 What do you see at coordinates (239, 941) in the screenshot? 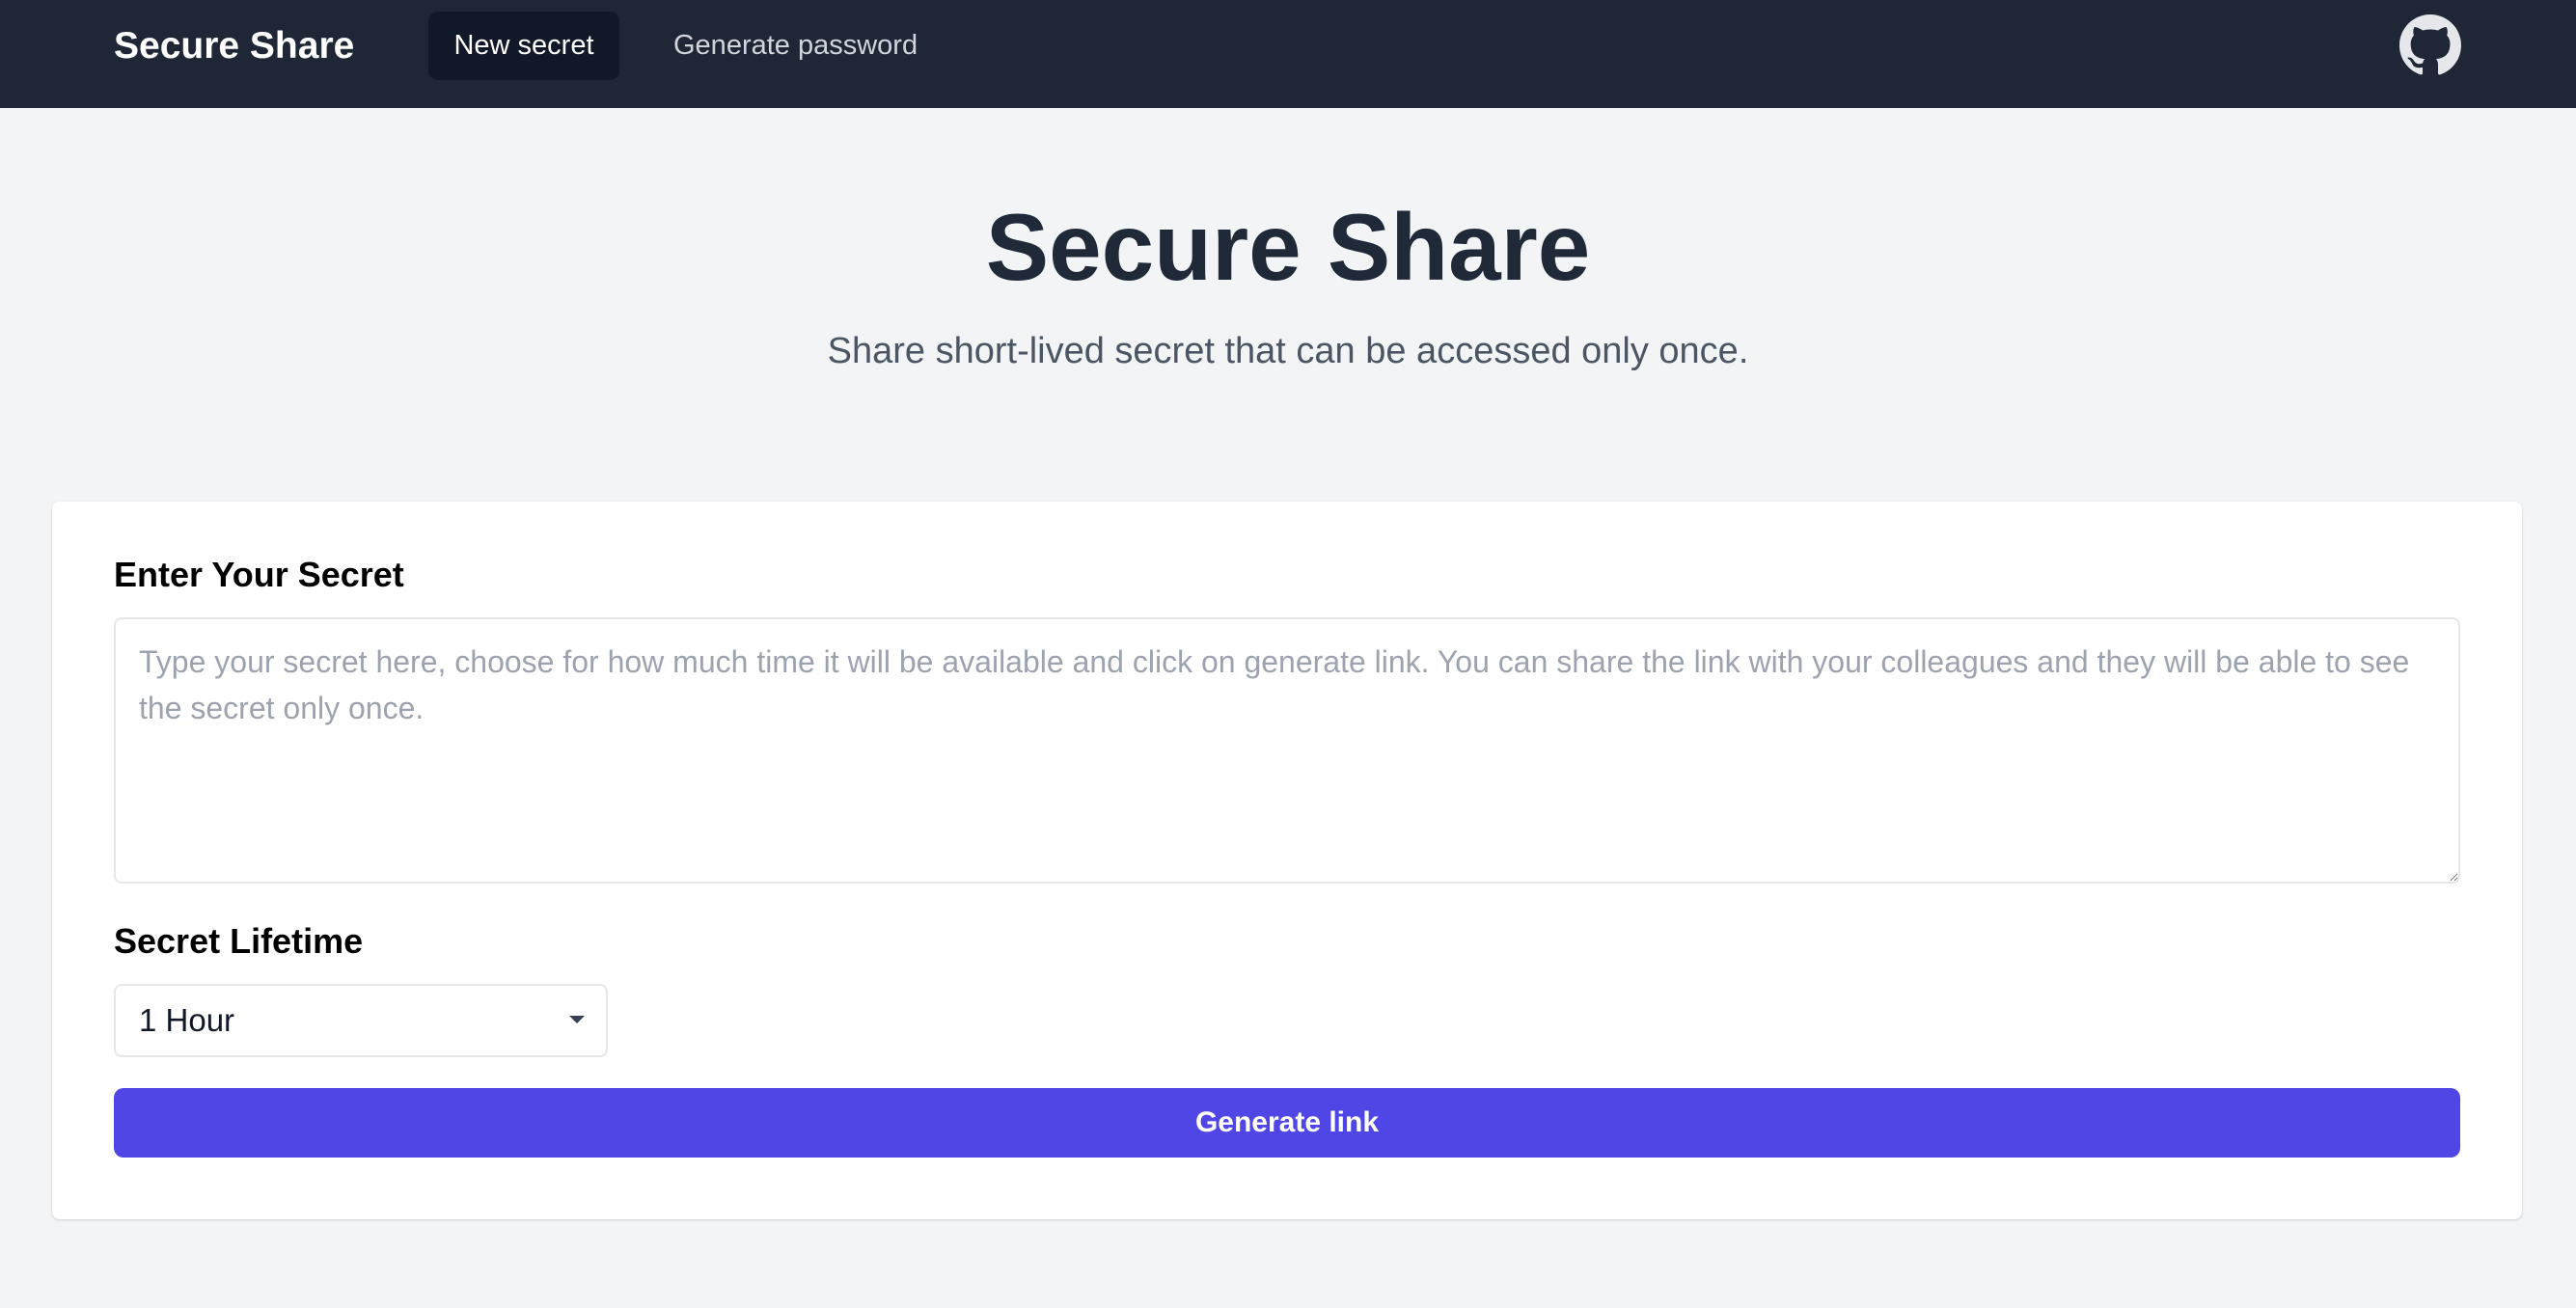
I see `lifetime-field-label: Secret Lifetime` at bounding box center [239, 941].